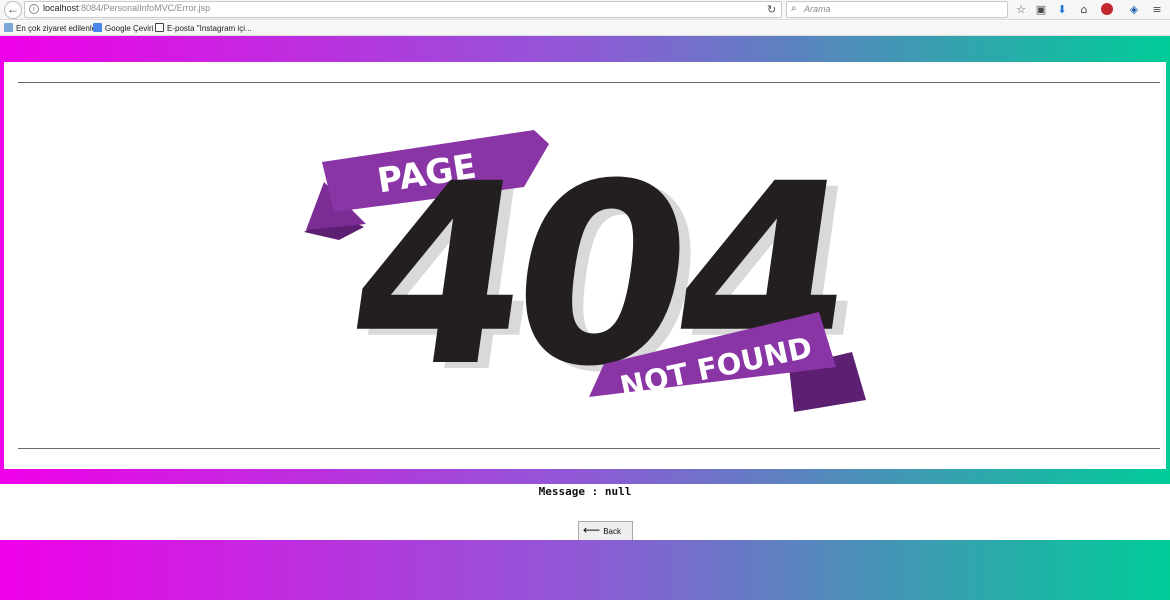 This screenshot has height=600, width=1170. Describe the element at coordinates (13, 10) in the screenshot. I see `back-arrow-icon: ←` at that location.